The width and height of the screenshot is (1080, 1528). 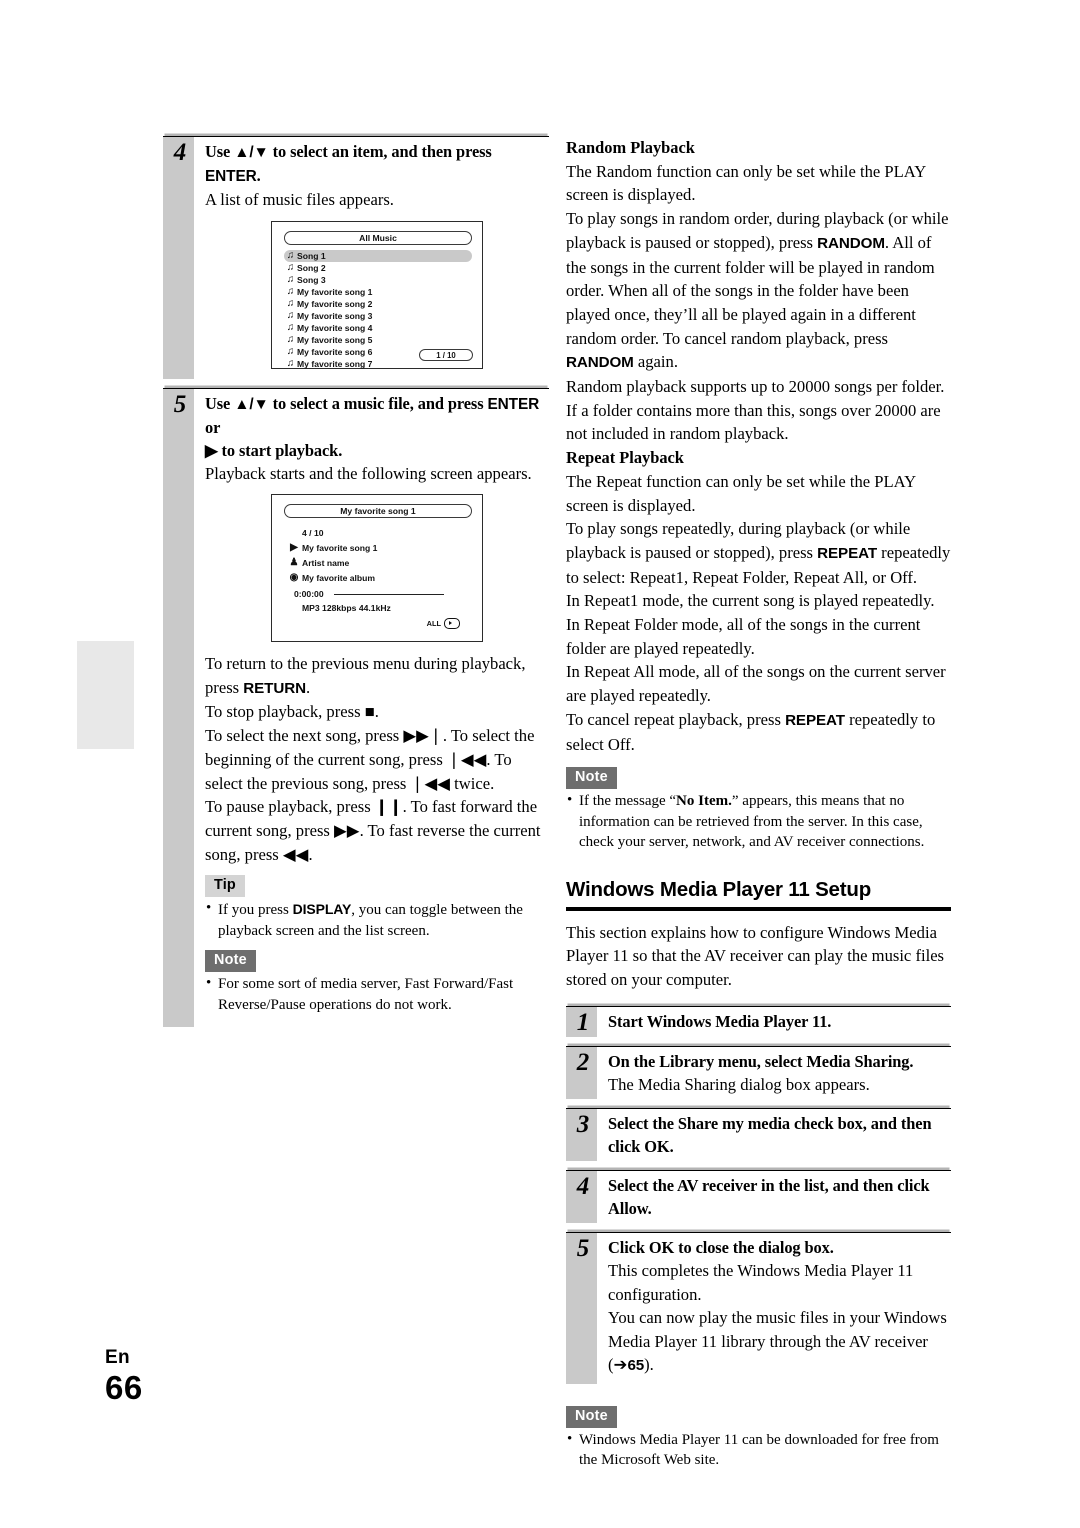 What do you see at coordinates (230, 961) in the screenshot?
I see `note-badge: Note` at bounding box center [230, 961].